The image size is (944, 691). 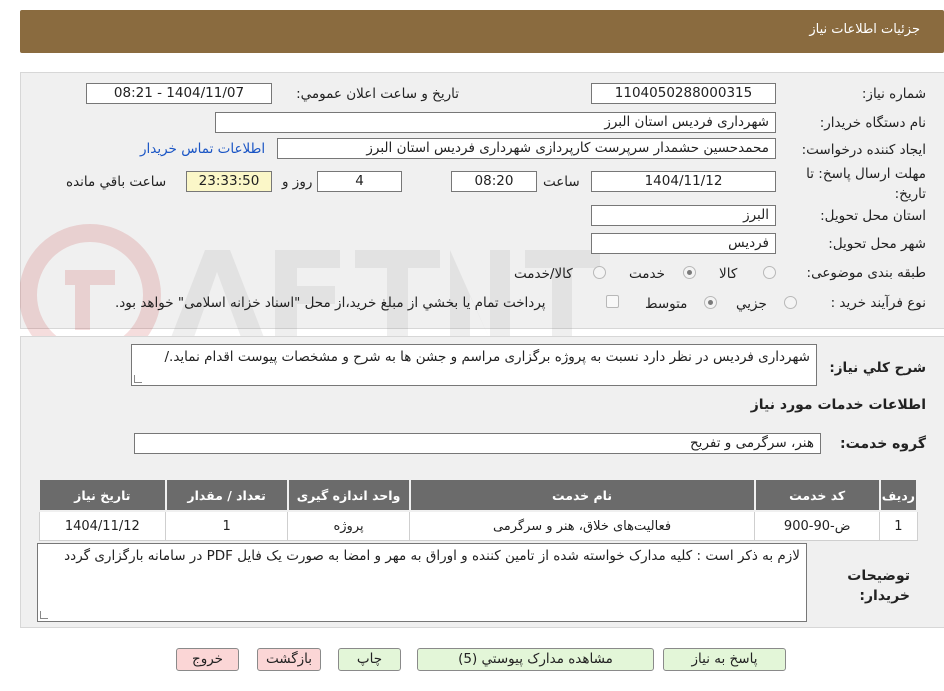 I want to click on category-option-service: خدمت, so click(x=647, y=274).